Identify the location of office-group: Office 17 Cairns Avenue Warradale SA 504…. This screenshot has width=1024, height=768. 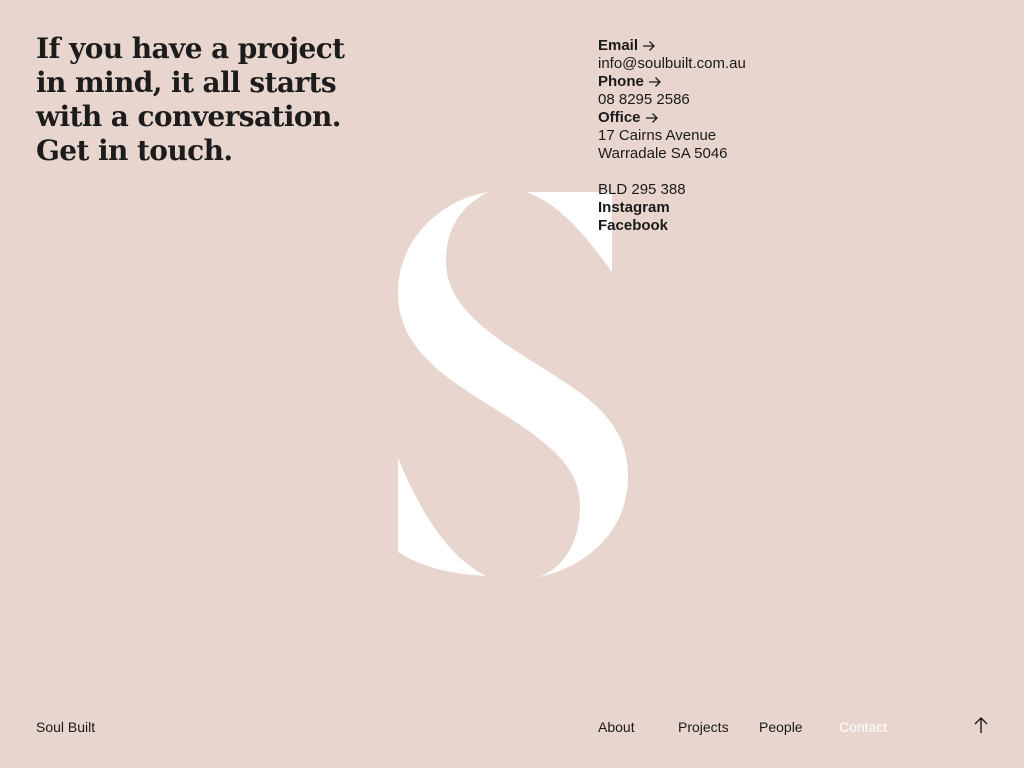
(758, 136).